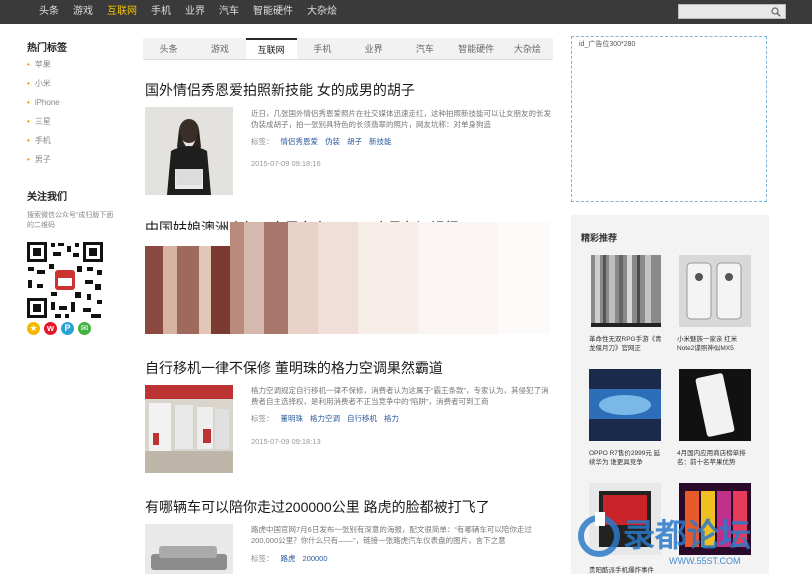  What do you see at coordinates (406, 12) in the screenshot?
I see `top-nav-bar: 头条 游戏 互联网 手机 业界 汽车 智能硬件 大杂烩` at bounding box center [406, 12].